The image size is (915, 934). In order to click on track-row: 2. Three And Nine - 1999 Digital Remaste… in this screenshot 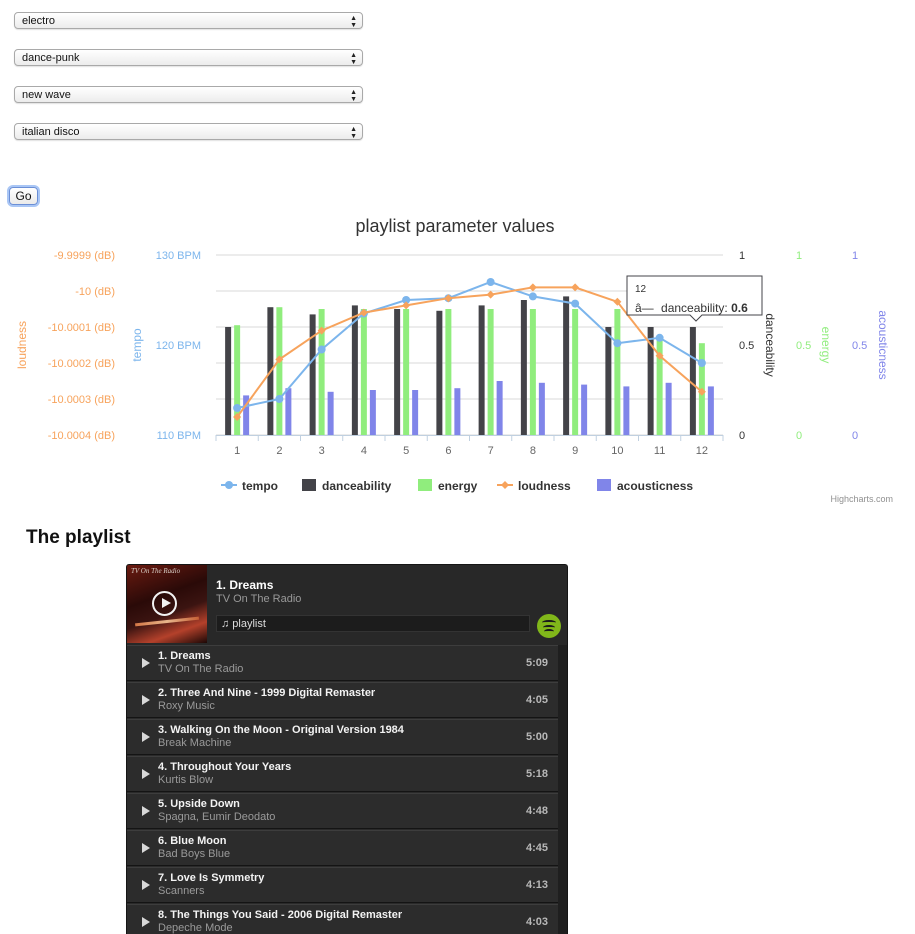, I will do `click(342, 700)`.